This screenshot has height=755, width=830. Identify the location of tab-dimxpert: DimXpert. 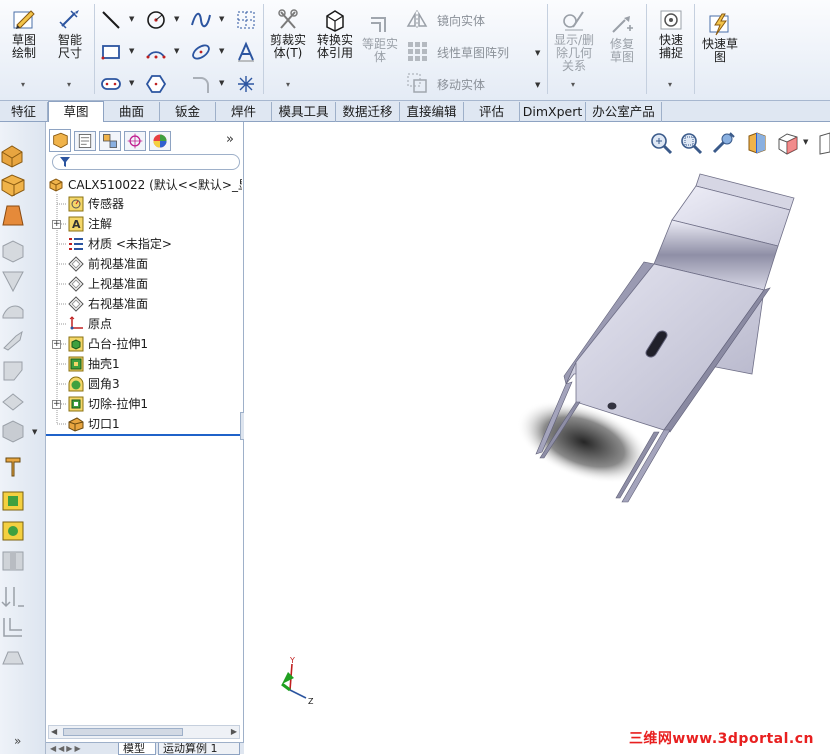
(553, 112).